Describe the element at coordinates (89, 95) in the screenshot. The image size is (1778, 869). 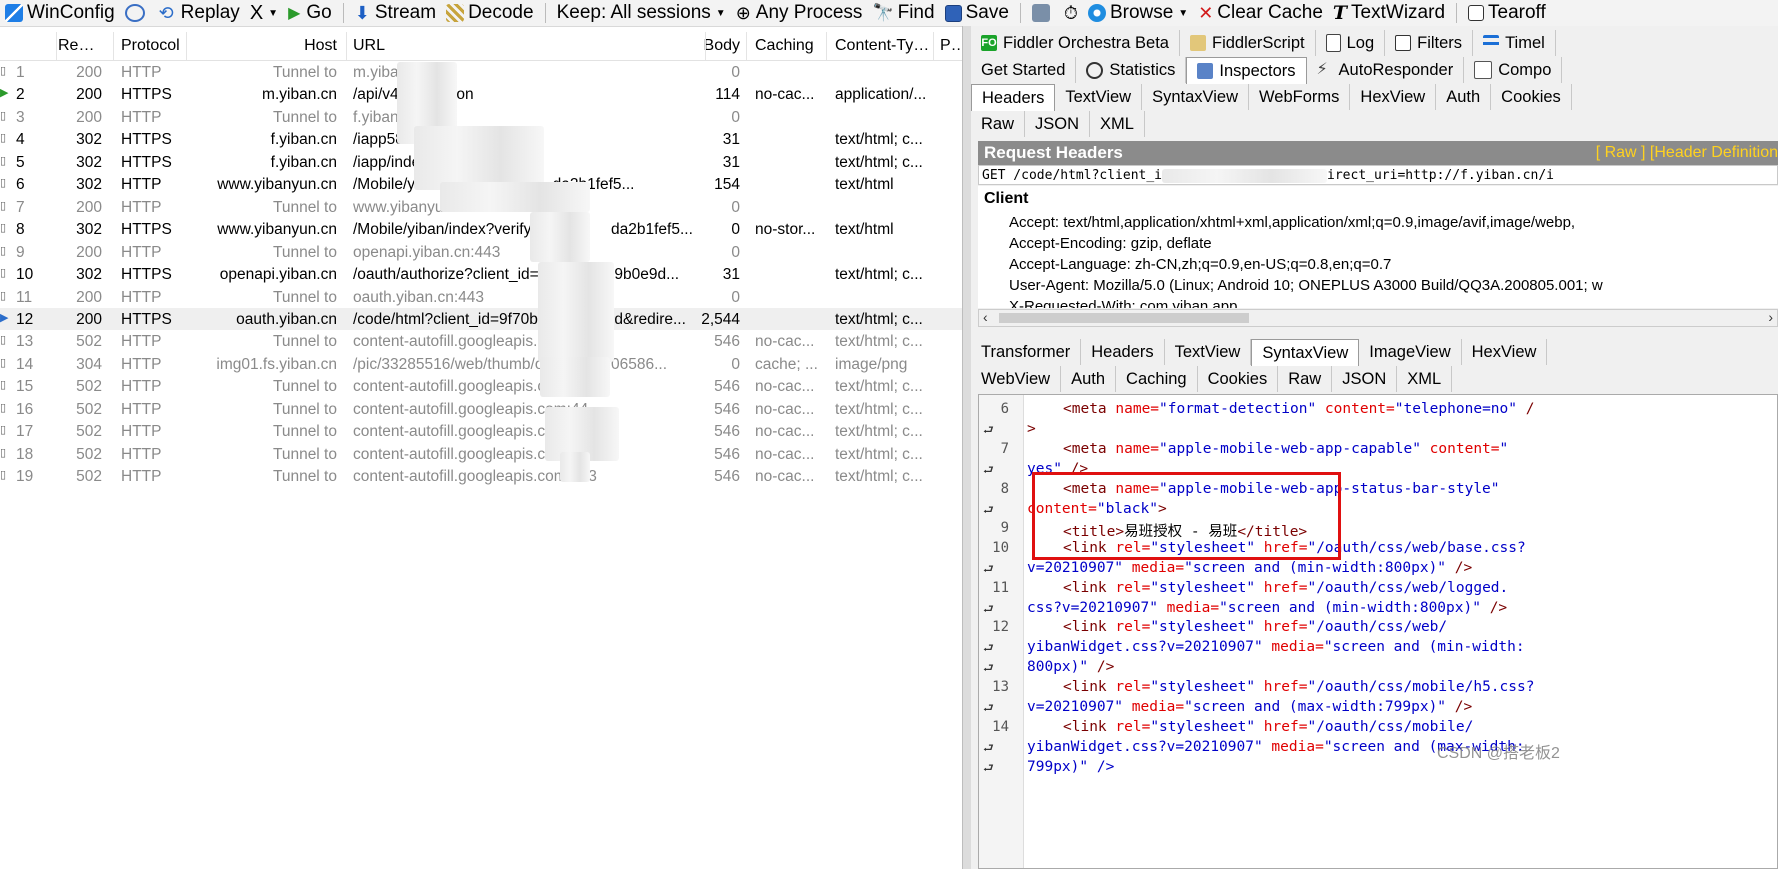
I see `row-result: 200` at that location.